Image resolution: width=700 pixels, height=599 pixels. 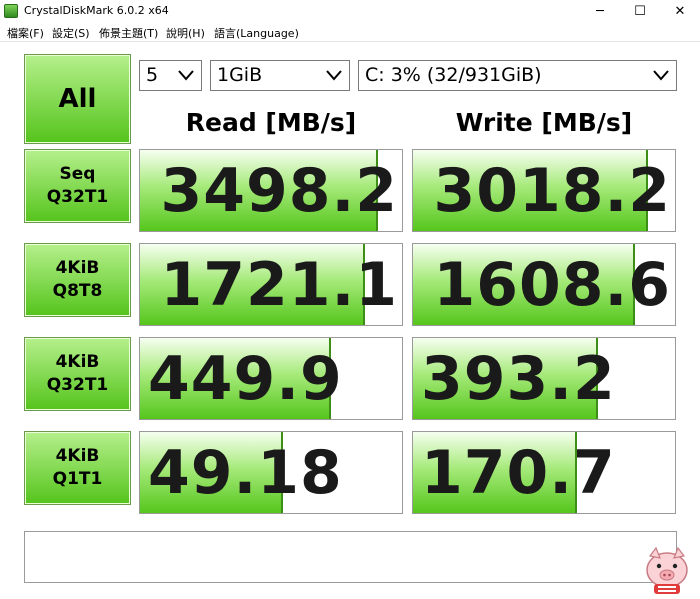 What do you see at coordinates (279, 285) in the screenshot?
I see `read-result-value: 1721.1` at bounding box center [279, 285].